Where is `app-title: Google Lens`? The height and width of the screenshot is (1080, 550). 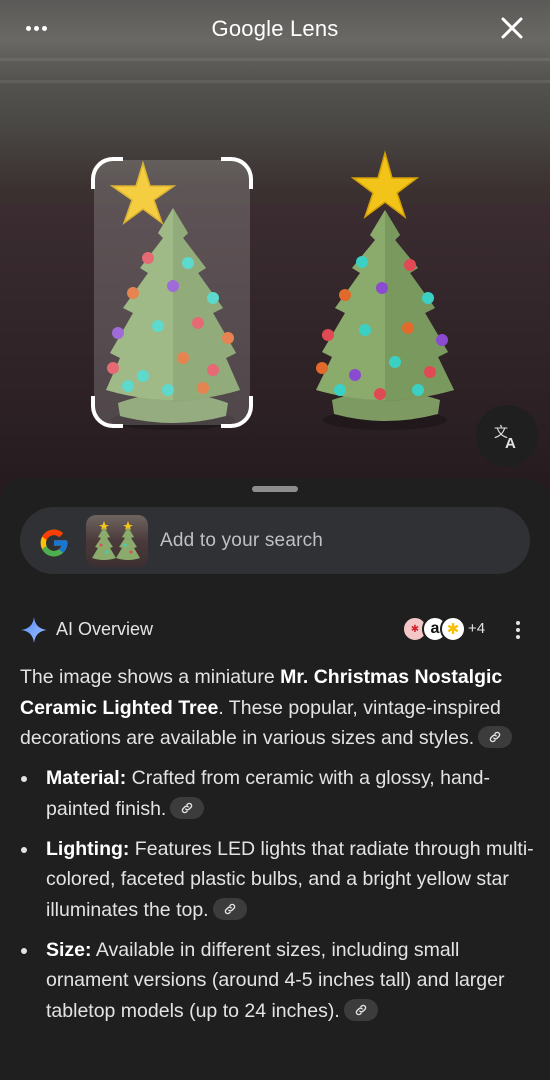 app-title: Google Lens is located at coordinates (275, 28).